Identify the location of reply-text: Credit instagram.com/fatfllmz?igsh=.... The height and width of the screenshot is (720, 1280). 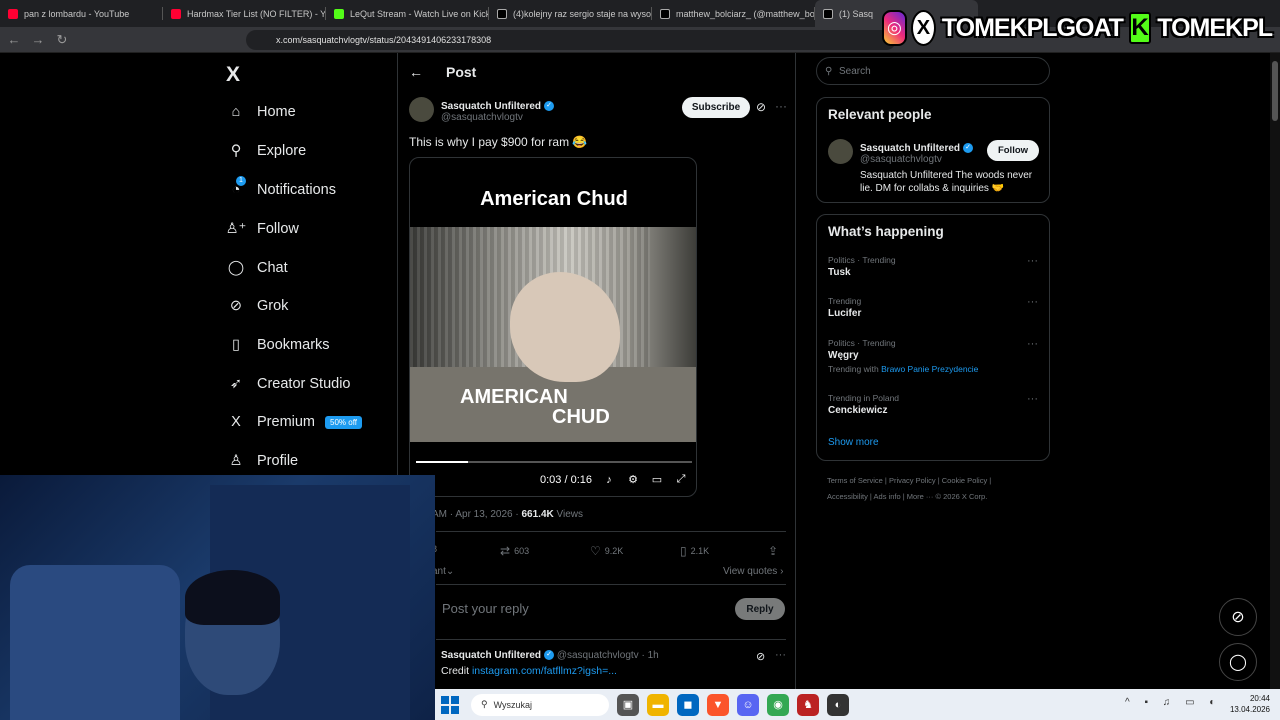
(529, 671).